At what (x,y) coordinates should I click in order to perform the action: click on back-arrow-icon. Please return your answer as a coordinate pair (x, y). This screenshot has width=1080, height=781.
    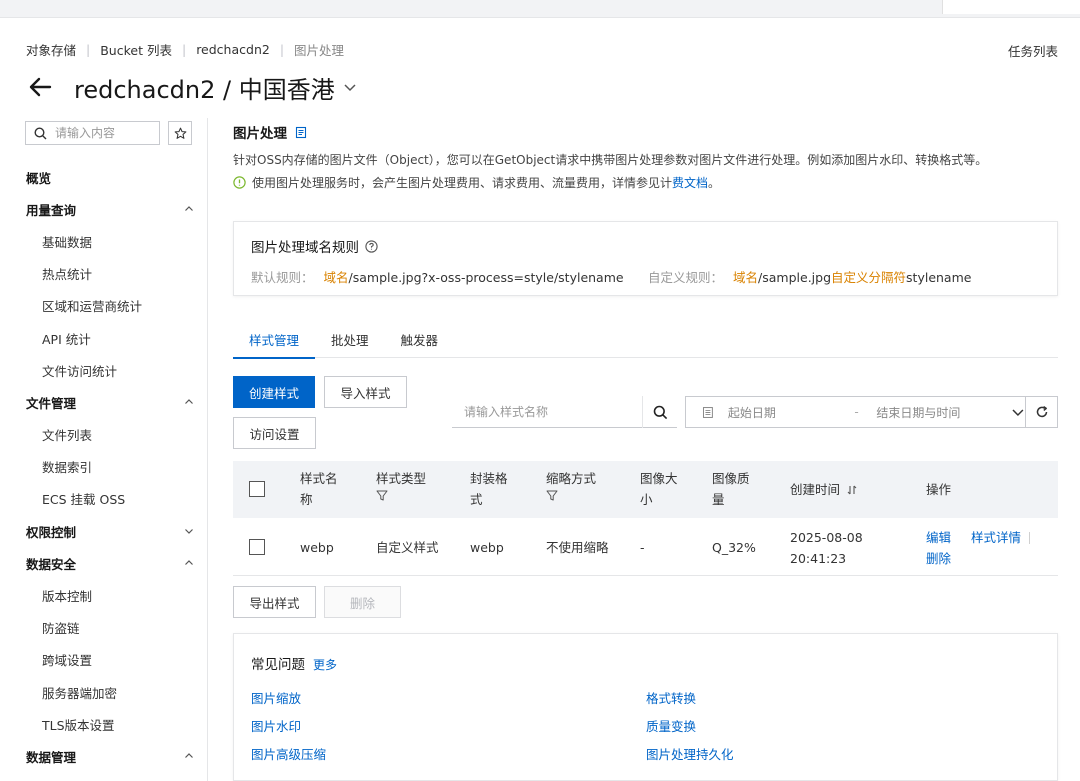
    Looking at the image, I should click on (40, 87).